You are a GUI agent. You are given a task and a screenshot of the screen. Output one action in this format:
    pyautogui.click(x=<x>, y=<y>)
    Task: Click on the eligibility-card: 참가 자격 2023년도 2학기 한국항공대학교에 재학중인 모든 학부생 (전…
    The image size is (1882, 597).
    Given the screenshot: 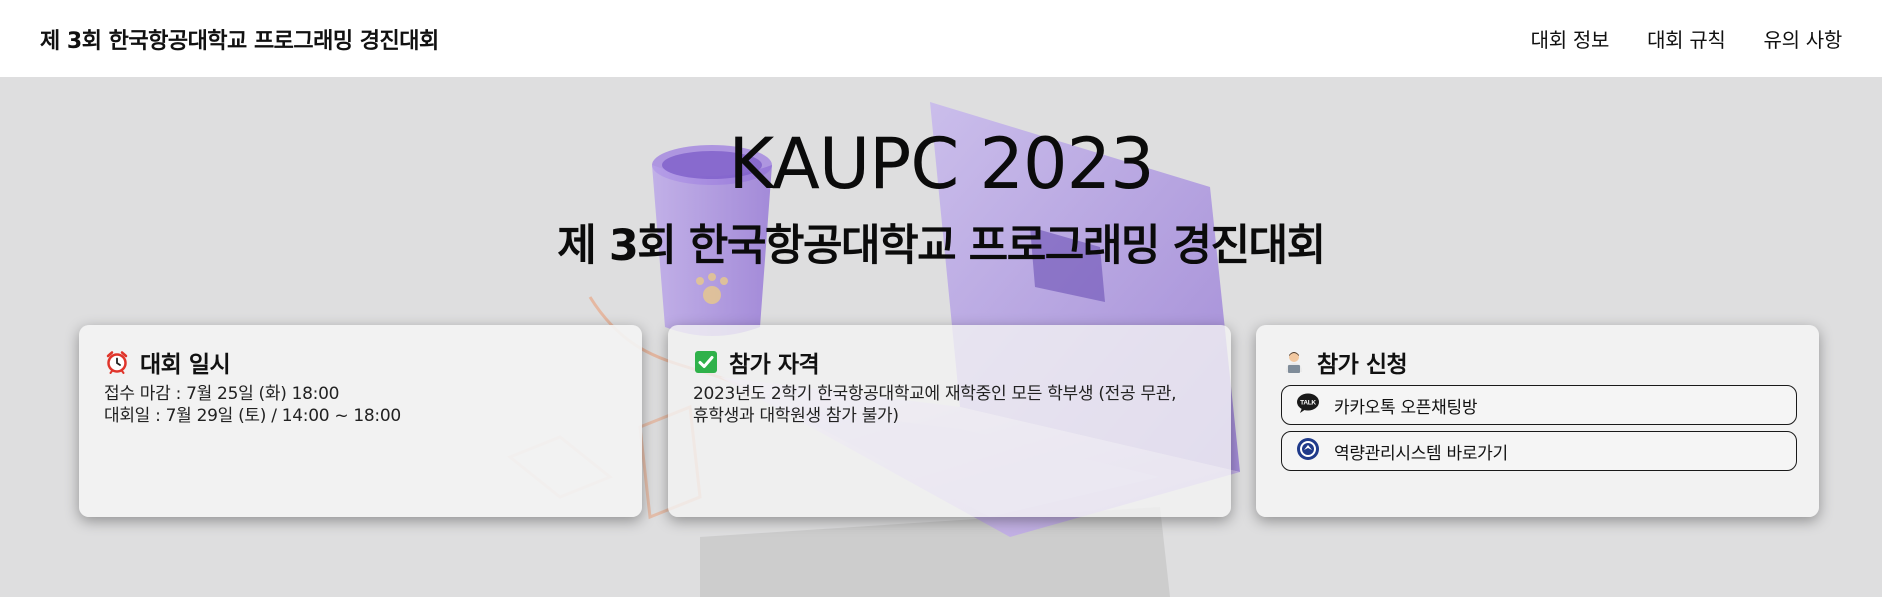 What is the action you would take?
    pyautogui.click(x=949, y=421)
    